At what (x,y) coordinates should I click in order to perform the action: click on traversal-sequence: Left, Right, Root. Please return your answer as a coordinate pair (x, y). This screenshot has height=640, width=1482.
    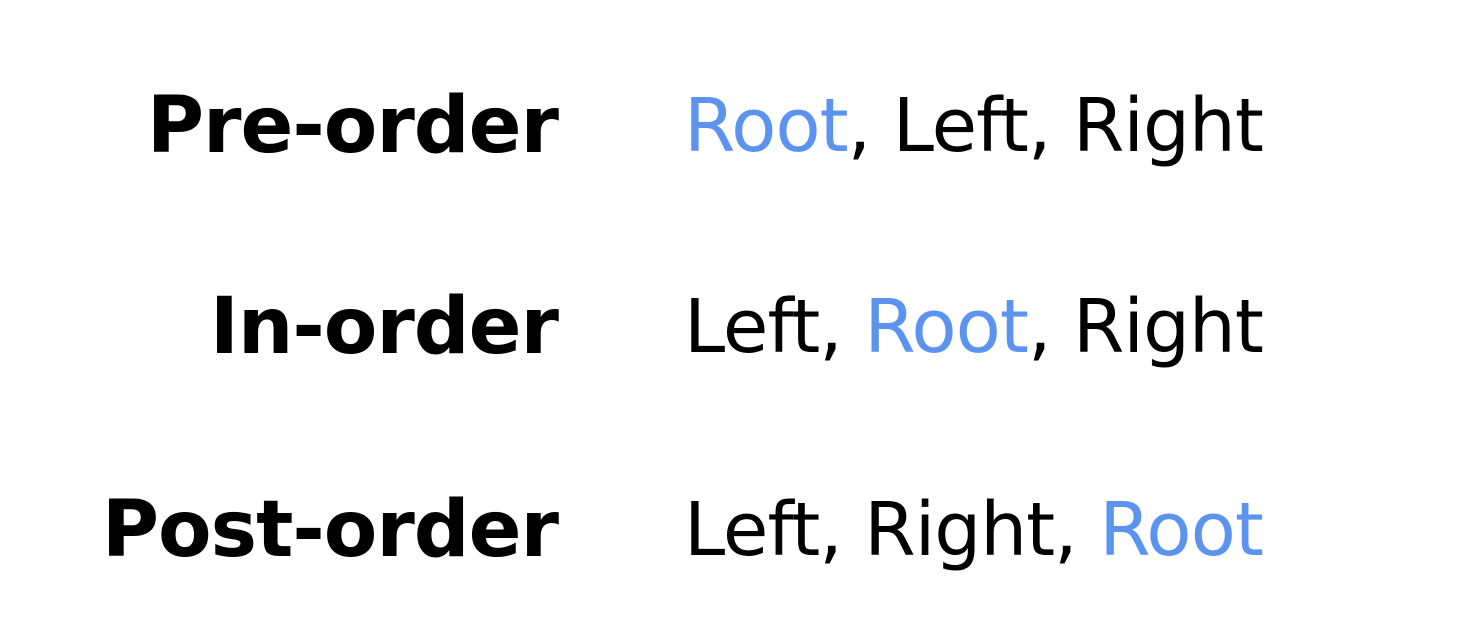
    Looking at the image, I should click on (974, 530).